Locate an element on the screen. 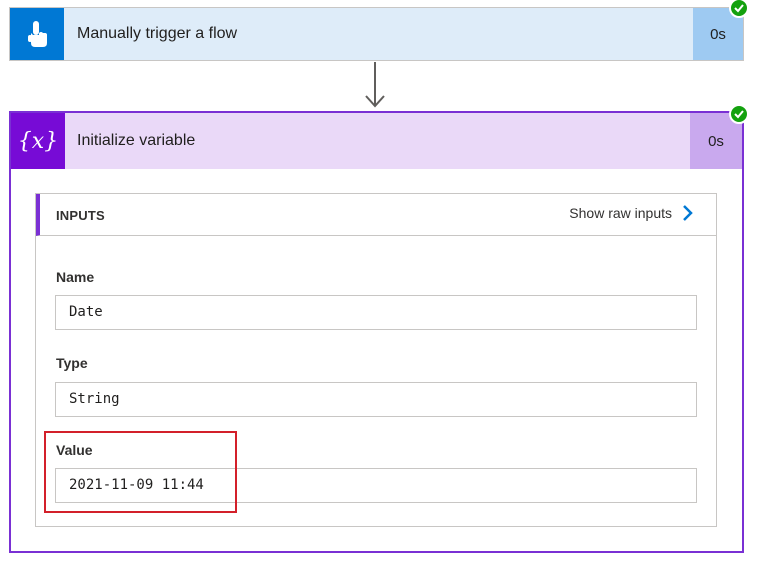  trigger-success-check-icon is located at coordinates (739, 9).